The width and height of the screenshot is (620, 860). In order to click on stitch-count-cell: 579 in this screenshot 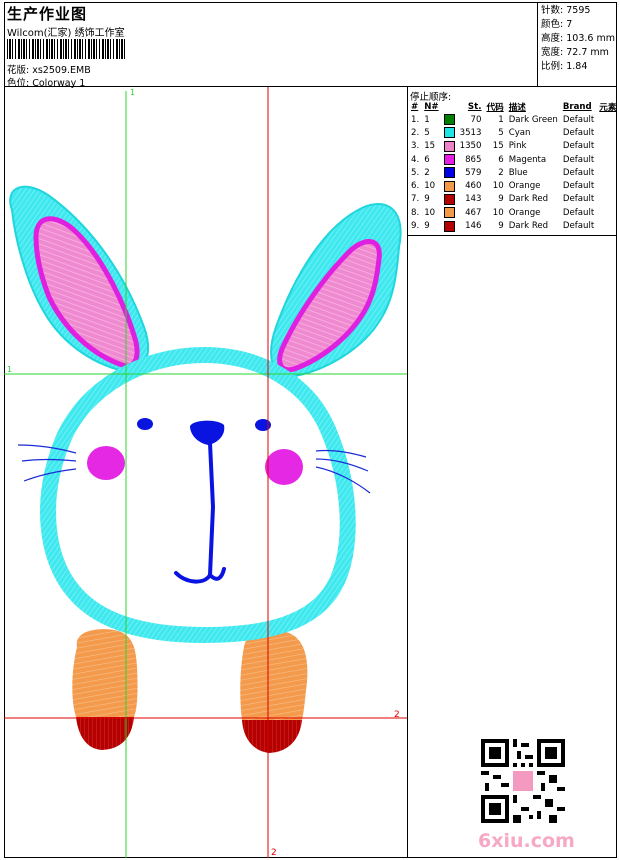, I will do `click(473, 172)`.